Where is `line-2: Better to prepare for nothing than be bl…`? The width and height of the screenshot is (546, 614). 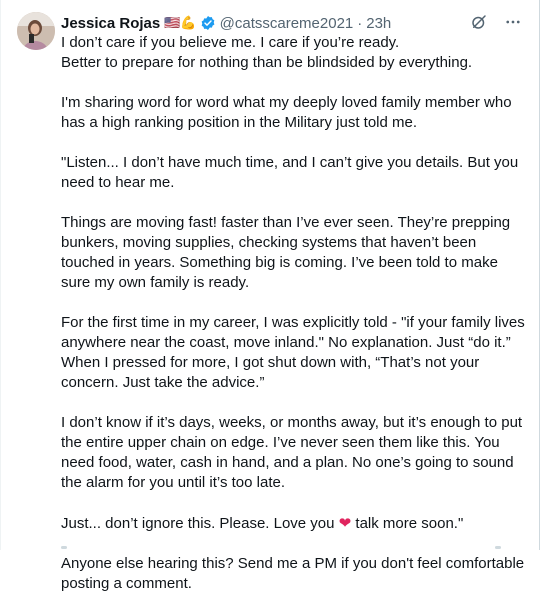
line-2: Better to prepare for nothing than be bl… is located at coordinates (267, 62).